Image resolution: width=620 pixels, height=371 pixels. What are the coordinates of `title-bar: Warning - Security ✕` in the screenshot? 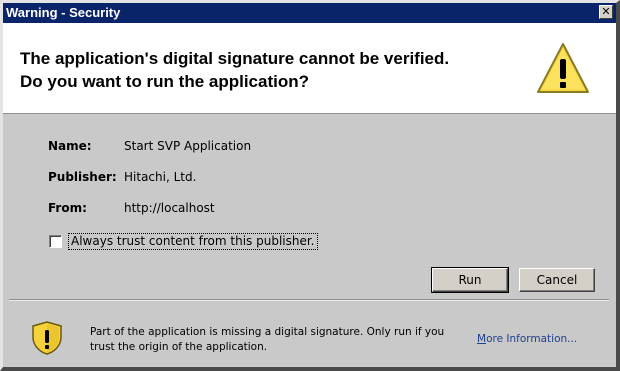 It's located at (309, 13).